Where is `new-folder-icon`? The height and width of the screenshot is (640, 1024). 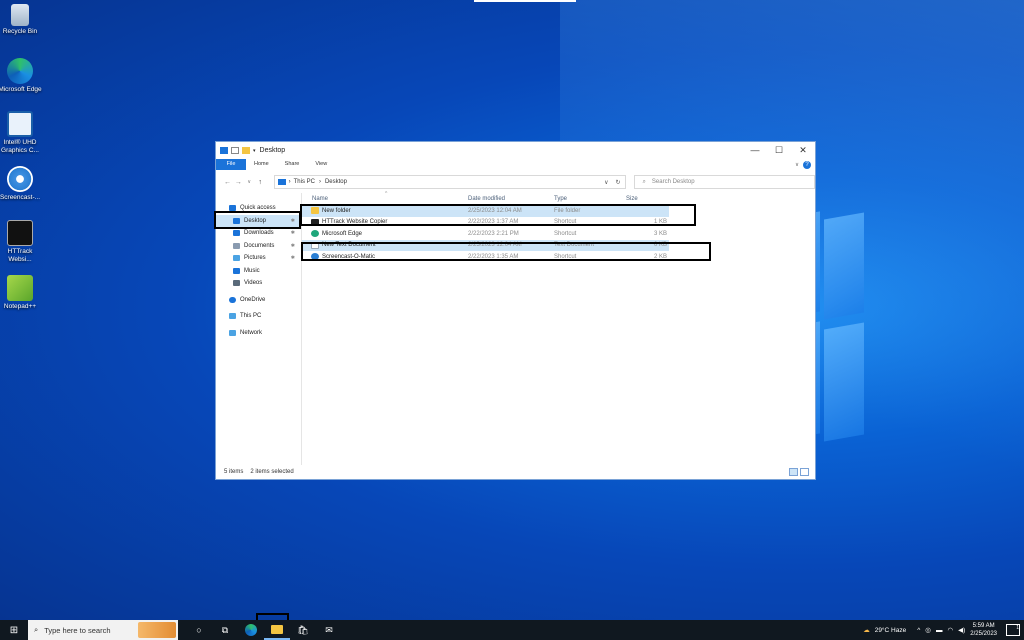
new-folder-icon is located at coordinates (246, 150).